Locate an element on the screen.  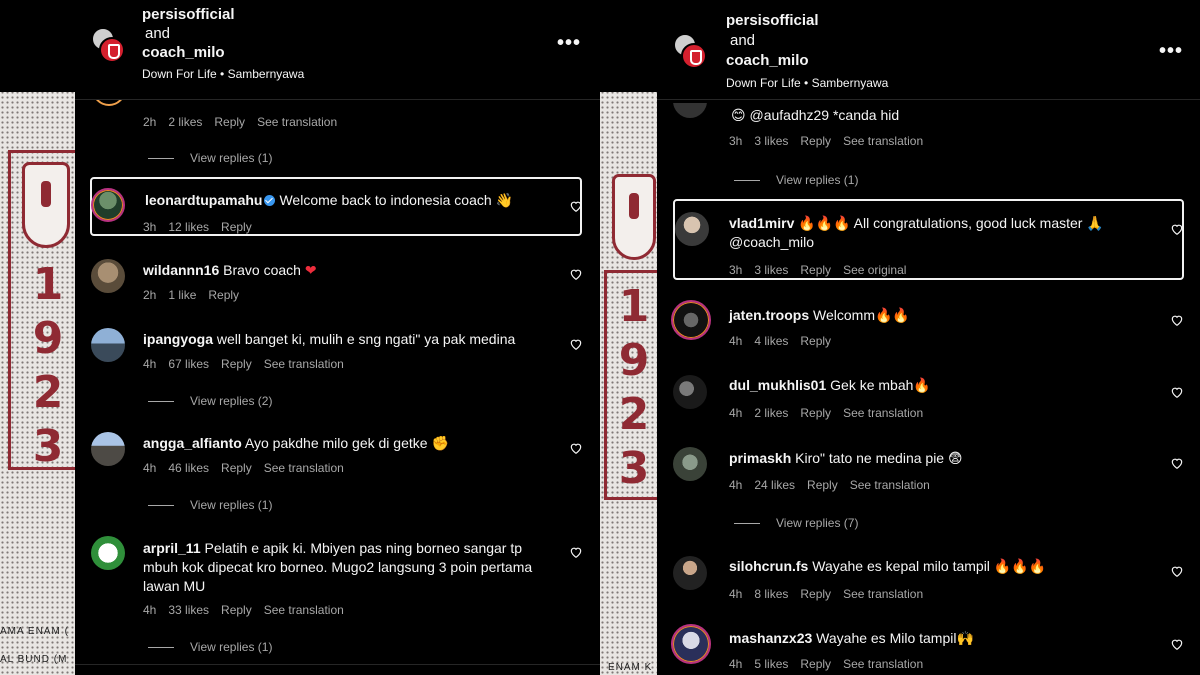
comment-time: 4h is located at coordinates (150, 468).